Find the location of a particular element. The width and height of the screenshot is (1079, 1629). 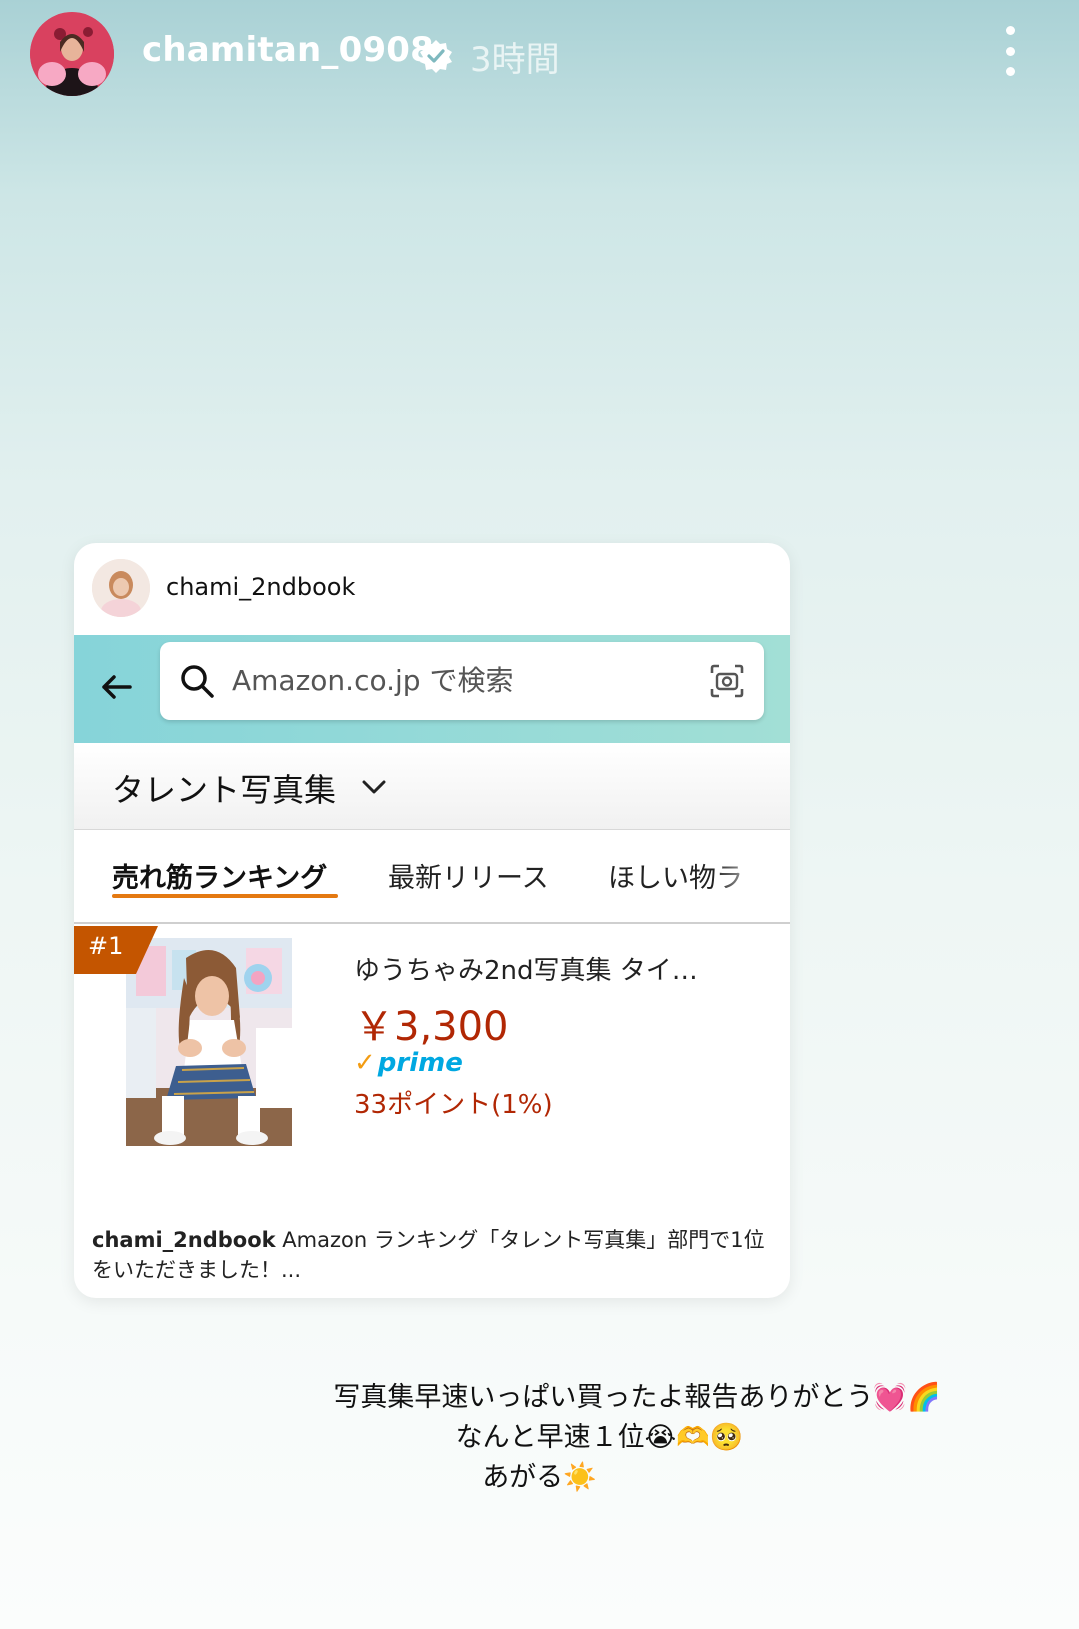

tab-fade-overlay is located at coordinates (752, 875).